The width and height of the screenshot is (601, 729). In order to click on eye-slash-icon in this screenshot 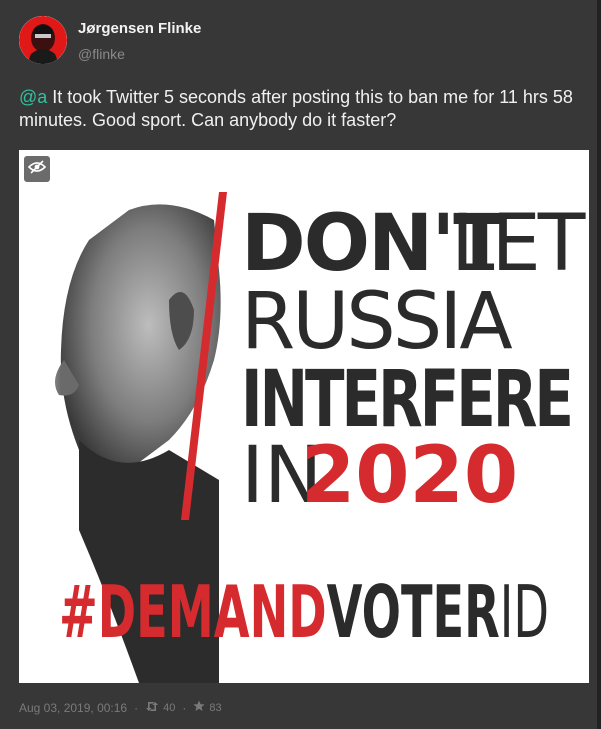, I will do `click(37, 169)`.